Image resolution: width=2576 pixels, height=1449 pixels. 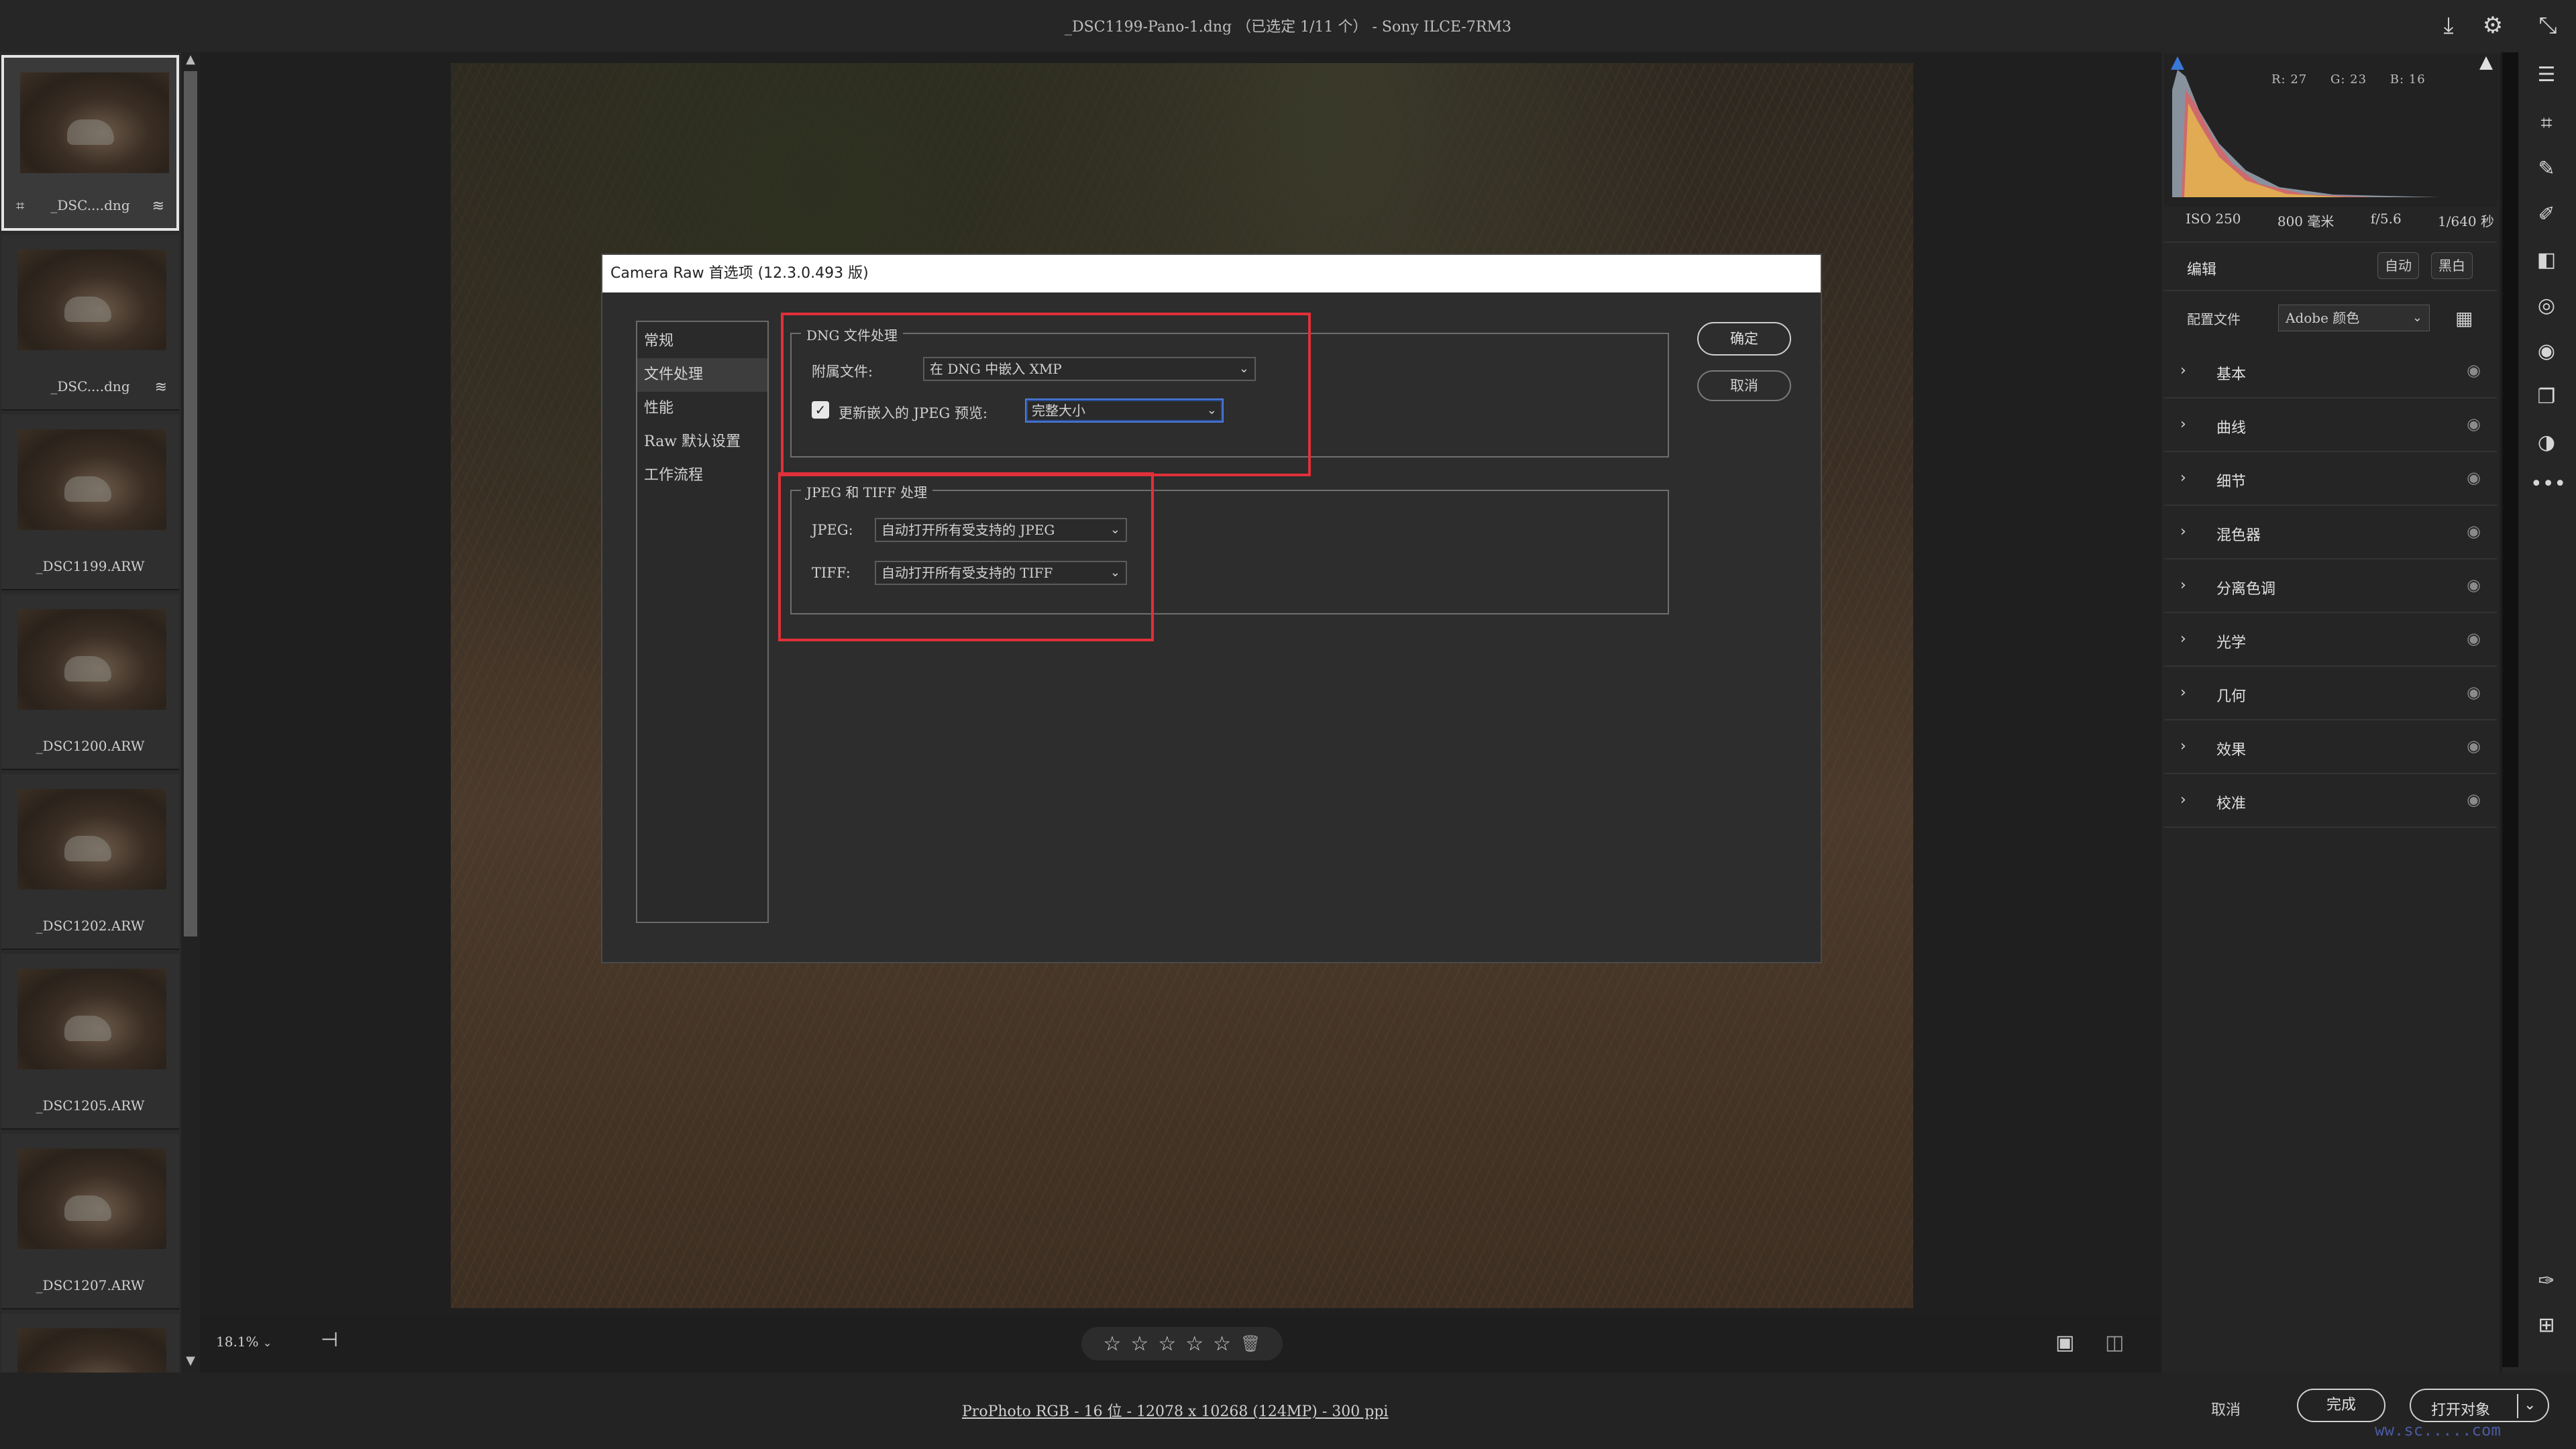 I want to click on zoom-level: 18.1% ⌄, so click(x=244, y=1342).